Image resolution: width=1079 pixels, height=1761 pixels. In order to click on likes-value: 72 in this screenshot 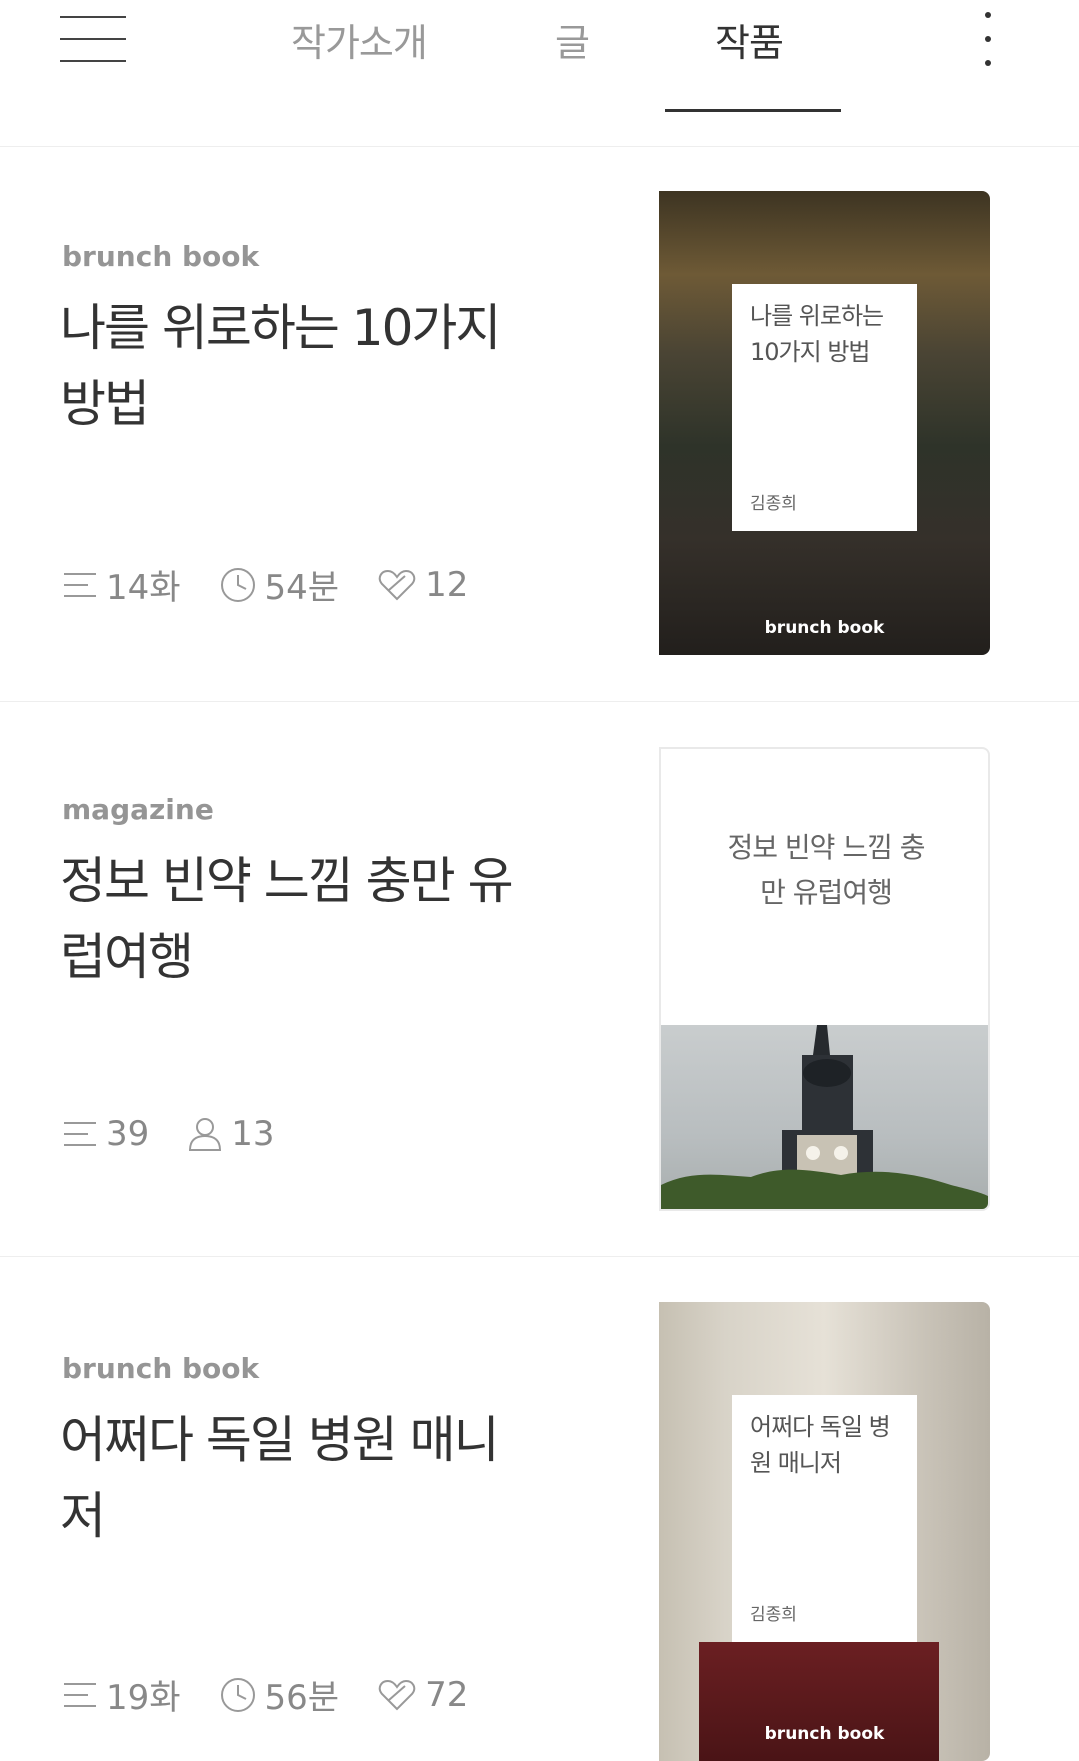, I will do `click(447, 1694)`.